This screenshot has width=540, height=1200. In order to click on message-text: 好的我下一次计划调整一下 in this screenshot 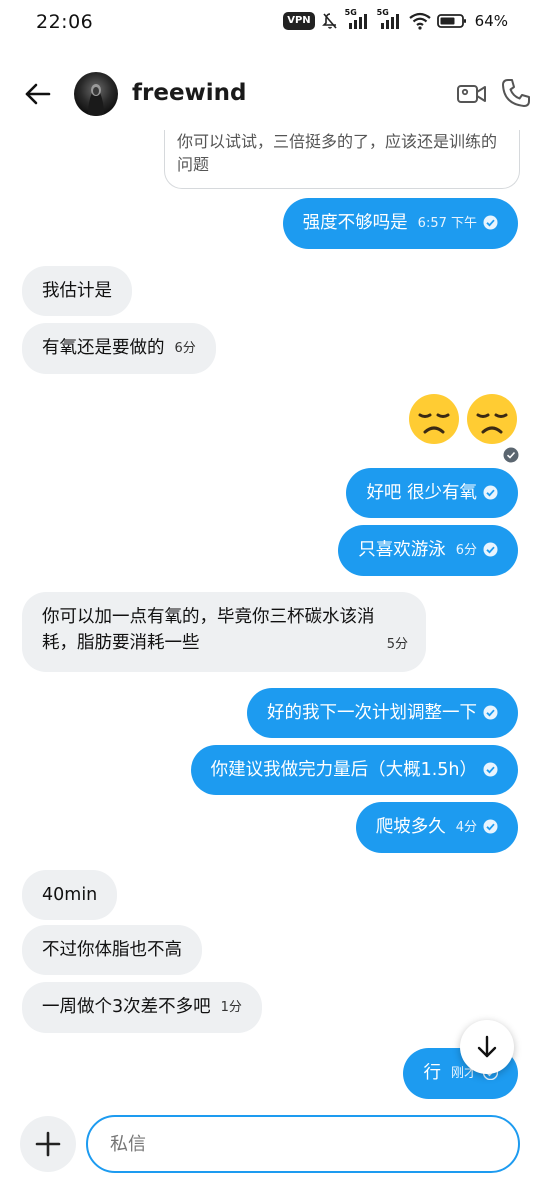, I will do `click(372, 713)`.